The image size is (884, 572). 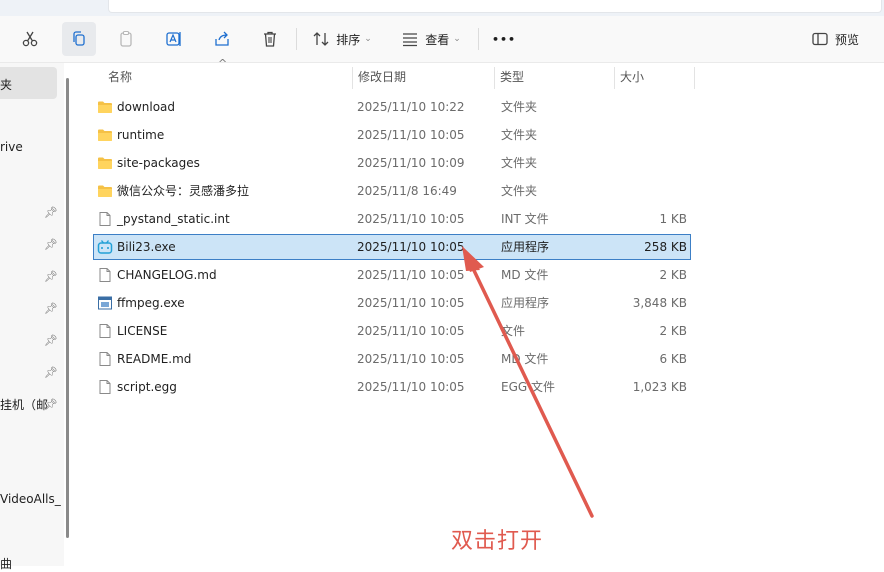 I want to click on file-type: INT 文件, so click(x=525, y=219).